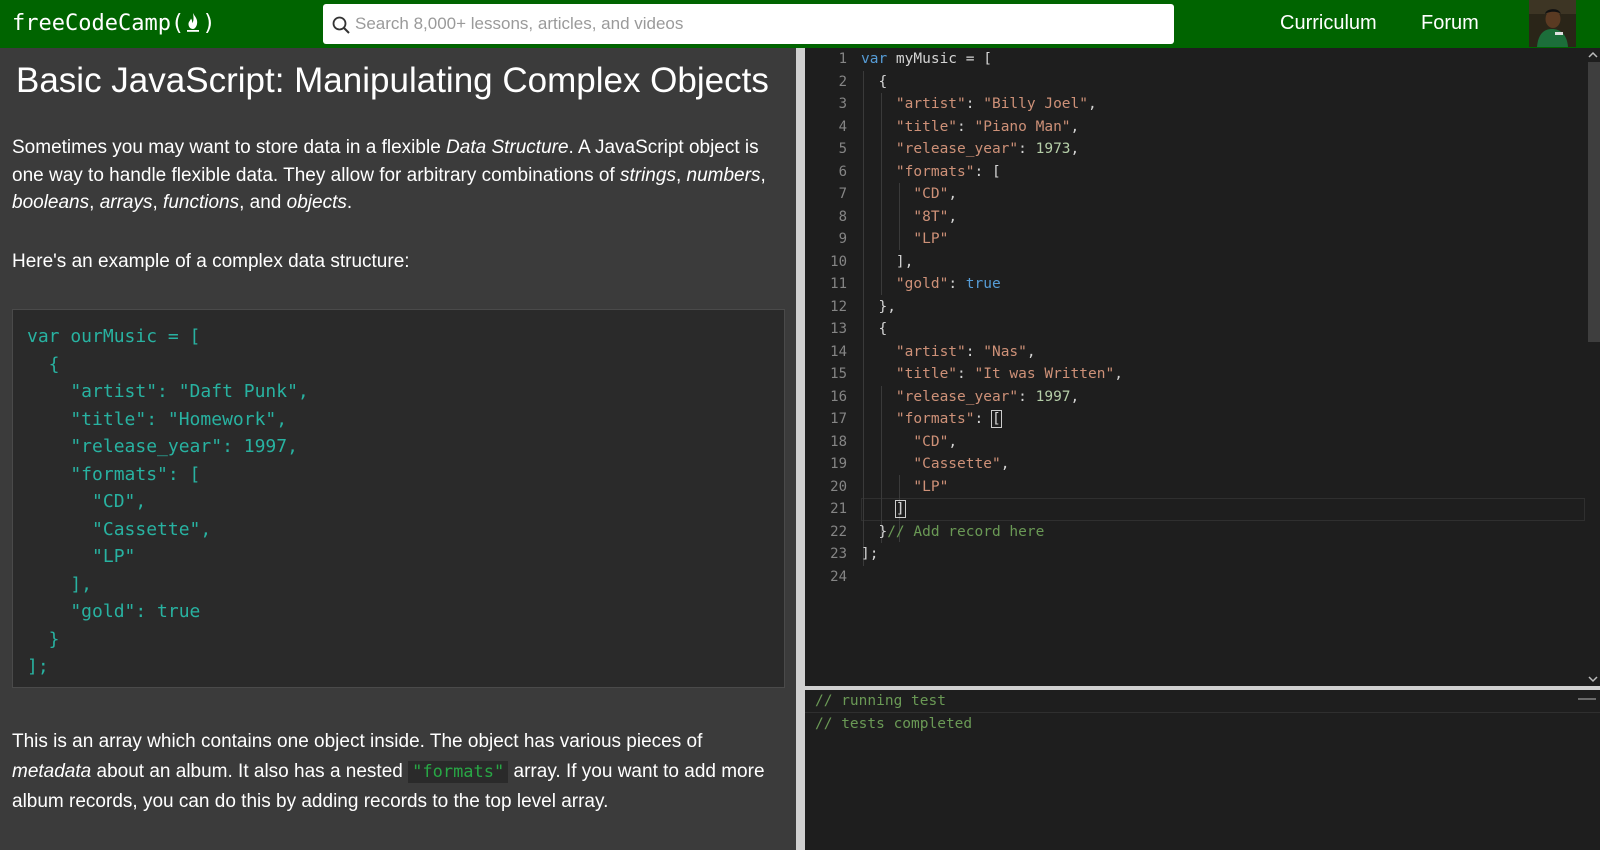 Image resolution: width=1600 pixels, height=850 pixels. Describe the element at coordinates (838, 351) in the screenshot. I see `line-number: 14` at that location.